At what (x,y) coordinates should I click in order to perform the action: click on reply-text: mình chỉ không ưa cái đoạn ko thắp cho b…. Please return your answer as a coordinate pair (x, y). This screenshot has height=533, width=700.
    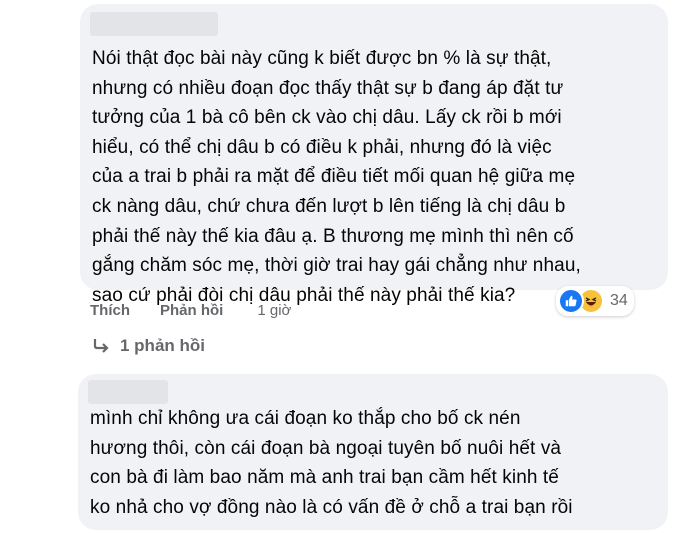
    Looking at the image, I should click on (331, 463).